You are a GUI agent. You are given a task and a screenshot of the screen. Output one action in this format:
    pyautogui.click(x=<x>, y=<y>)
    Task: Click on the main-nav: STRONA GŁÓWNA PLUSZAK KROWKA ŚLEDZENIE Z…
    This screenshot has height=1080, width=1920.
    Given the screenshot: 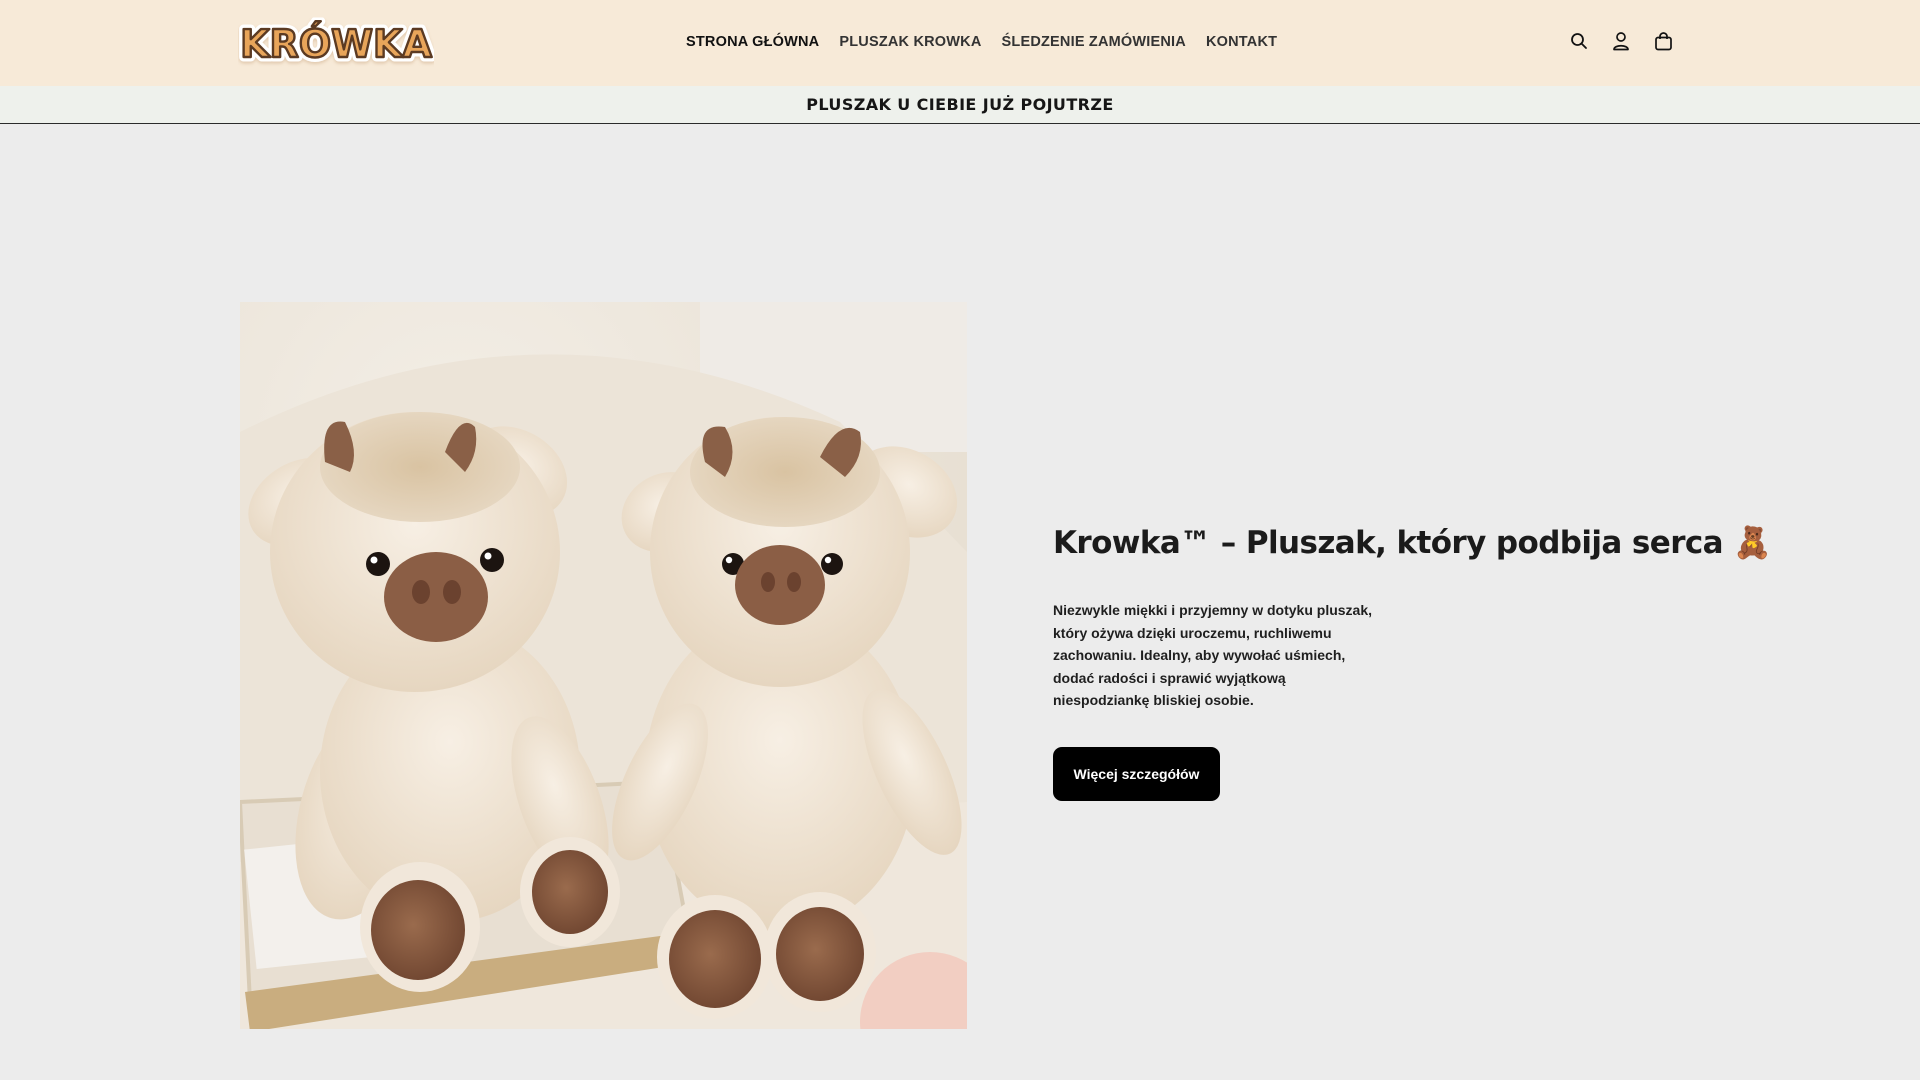 What is the action you would take?
    pyautogui.click(x=981, y=42)
    